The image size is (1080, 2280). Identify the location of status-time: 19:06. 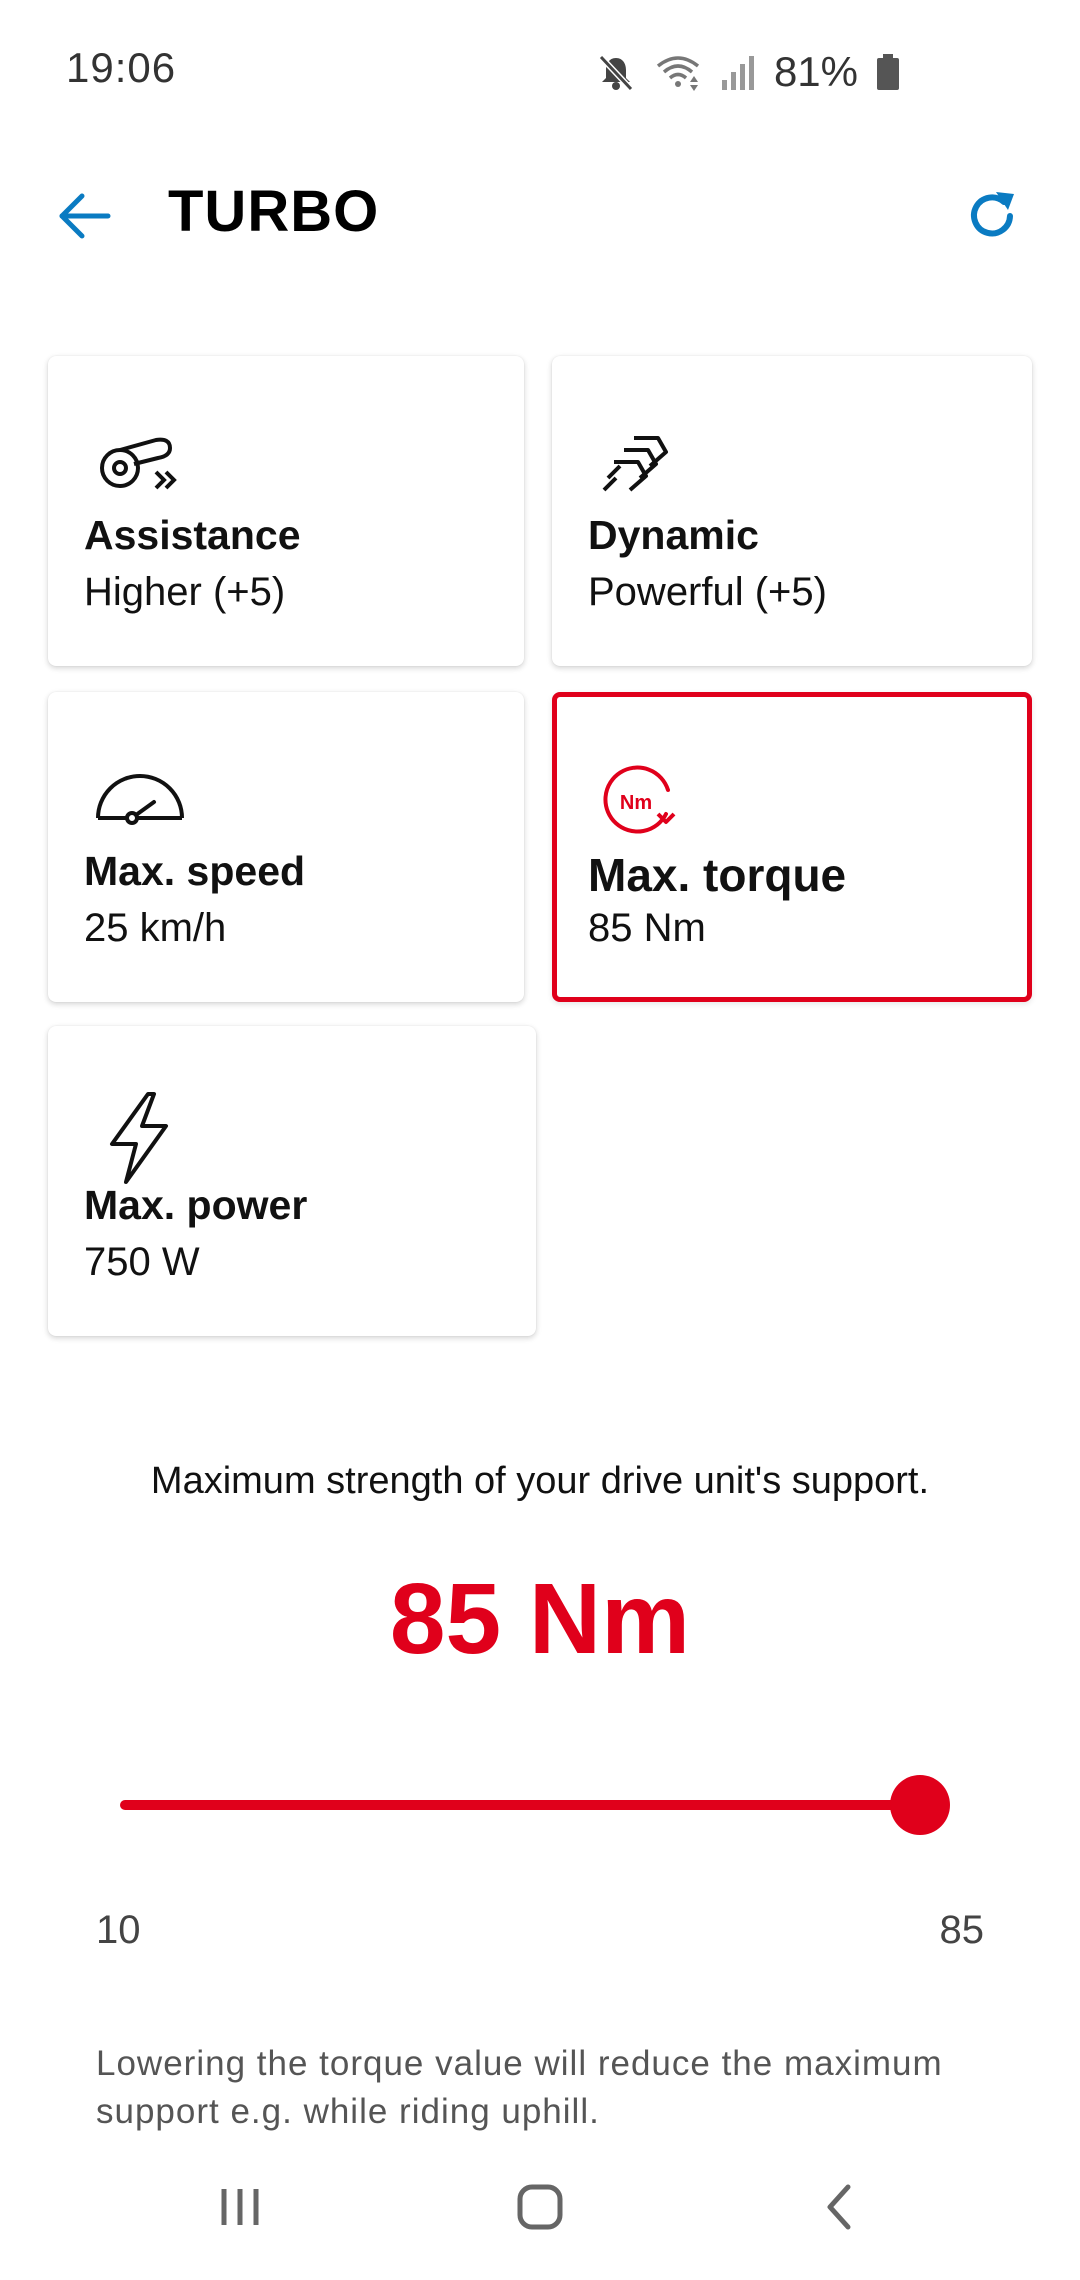
(121, 67).